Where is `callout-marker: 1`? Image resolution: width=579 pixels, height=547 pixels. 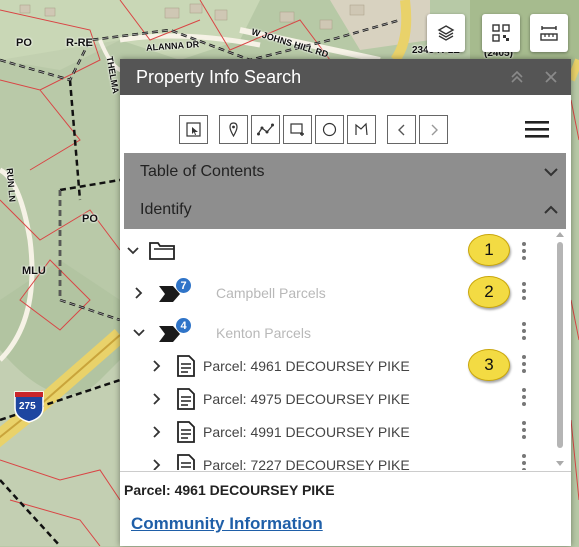
callout-marker: 1 is located at coordinates (489, 250).